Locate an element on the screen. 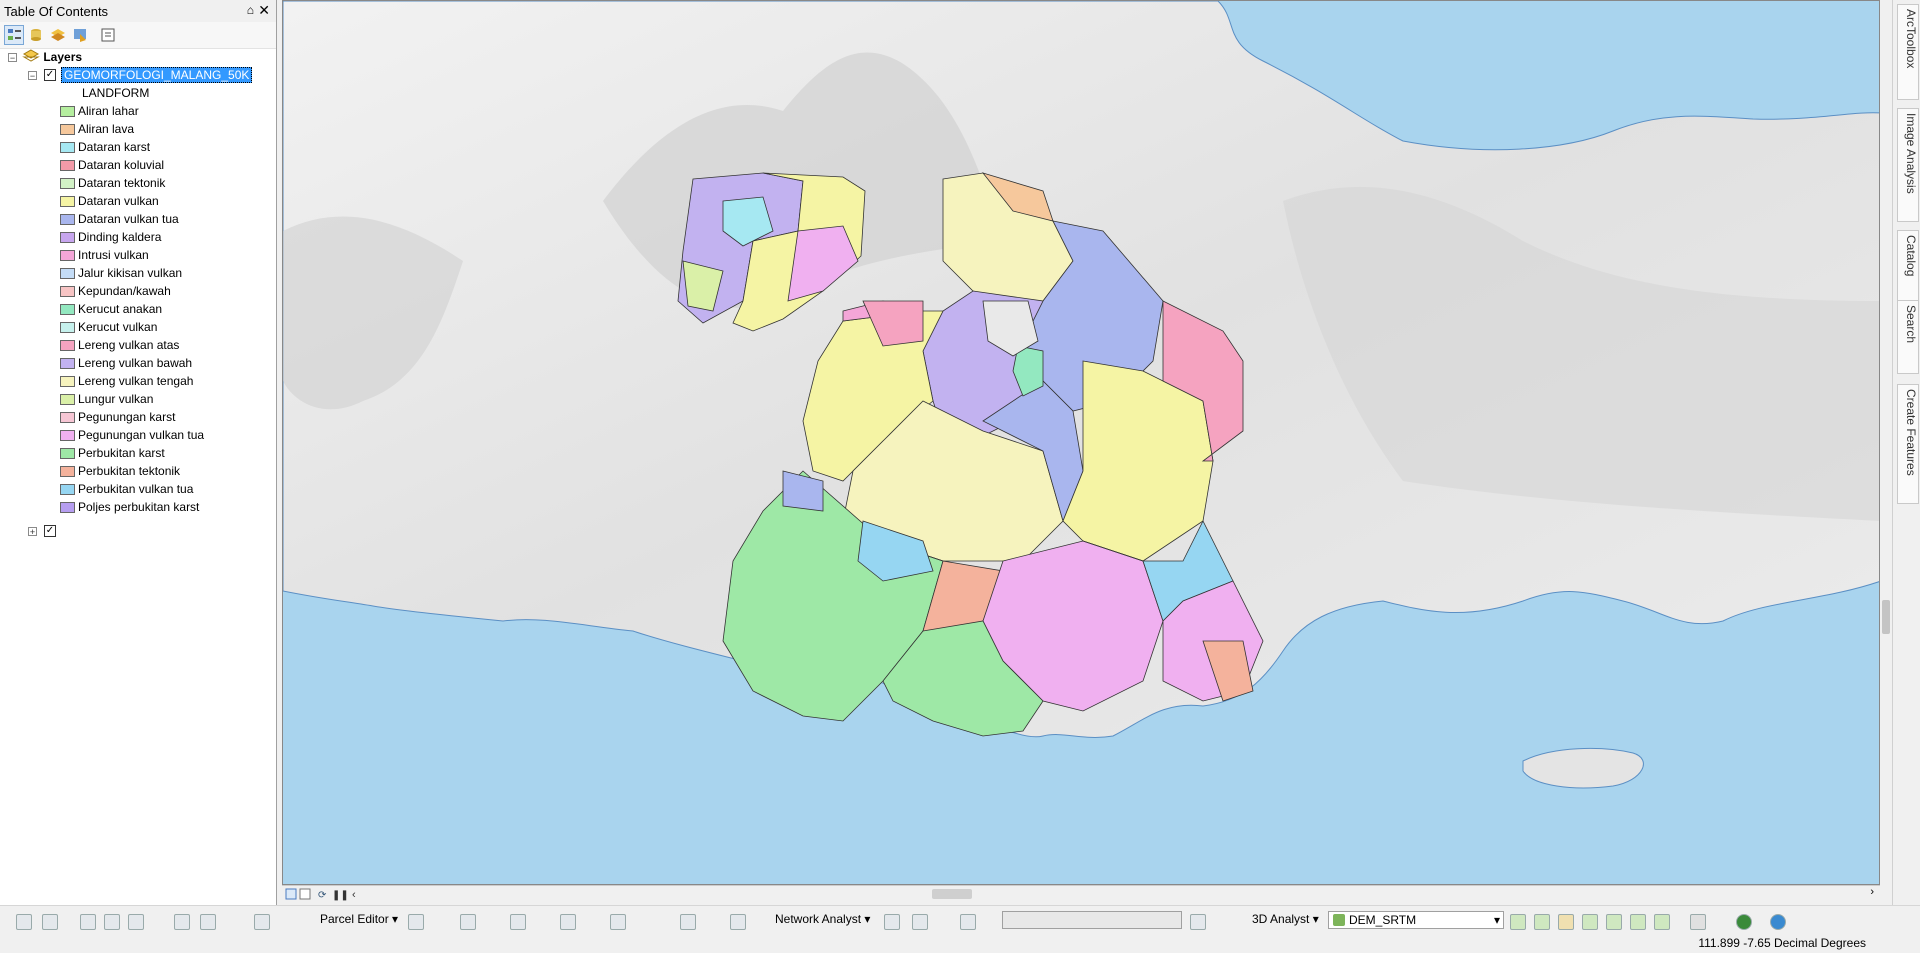 The image size is (1920, 953). interpolate-line-icon is located at coordinates (1614, 922).